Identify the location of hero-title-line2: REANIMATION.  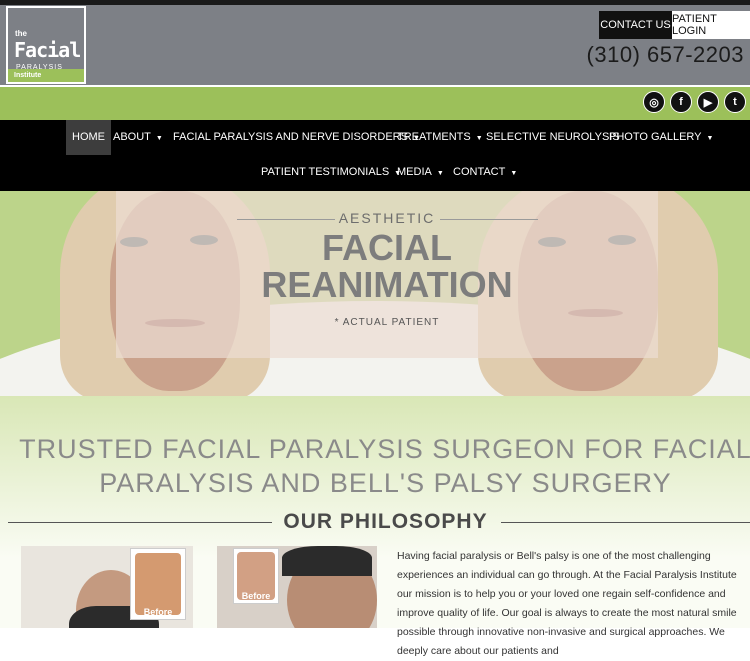
(387, 284).